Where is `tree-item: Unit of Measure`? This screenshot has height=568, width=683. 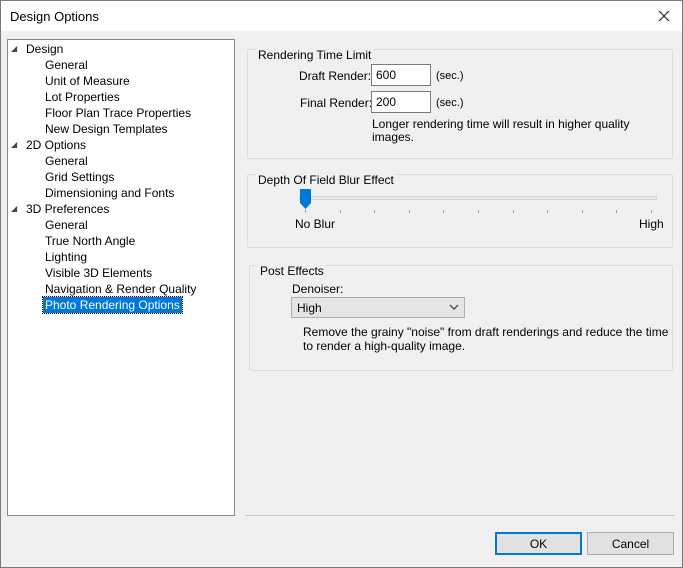 tree-item: Unit of Measure is located at coordinates (87, 81).